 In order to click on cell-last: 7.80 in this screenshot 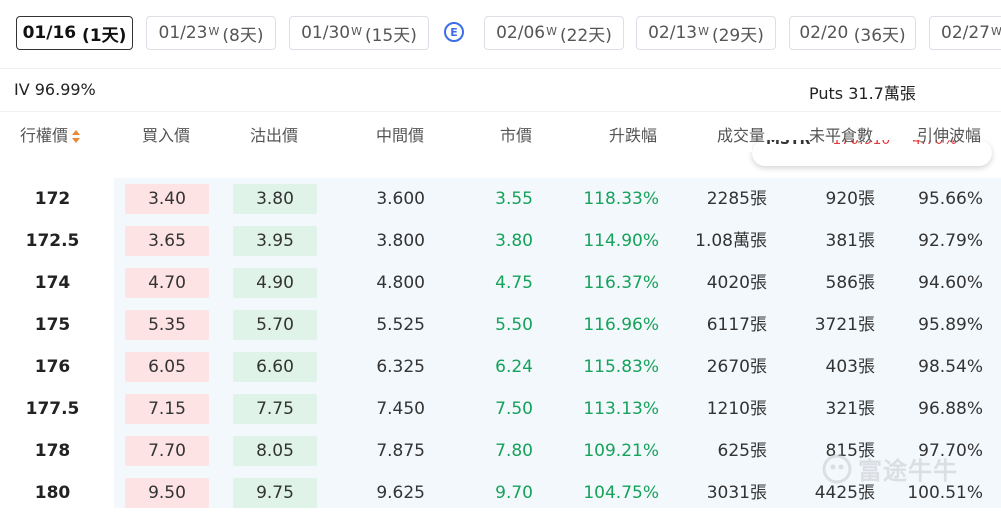, I will do `click(514, 451)`.